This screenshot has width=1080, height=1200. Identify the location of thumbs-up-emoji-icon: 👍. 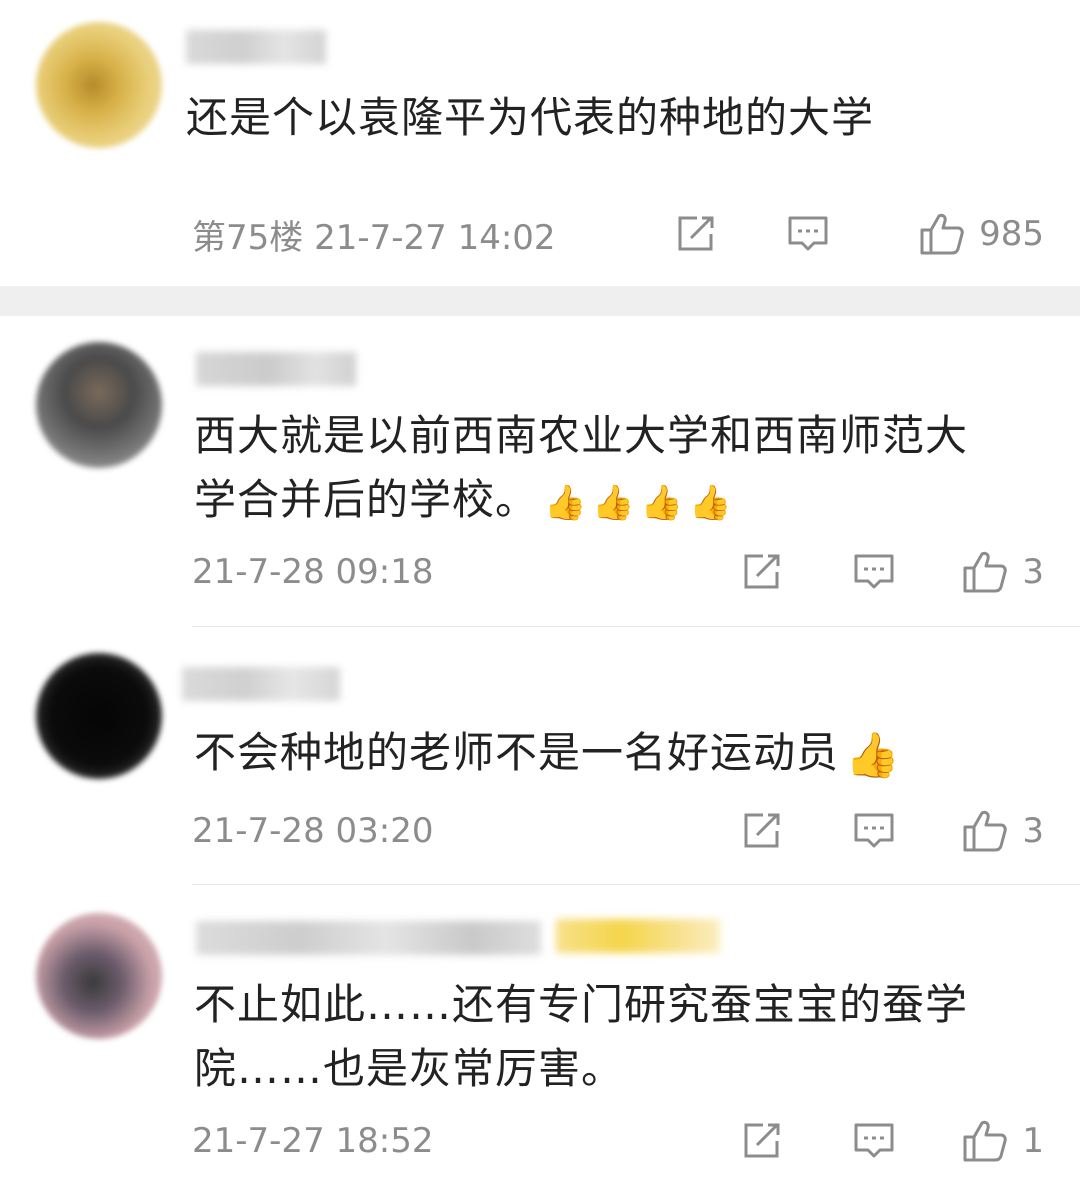
(873, 755).